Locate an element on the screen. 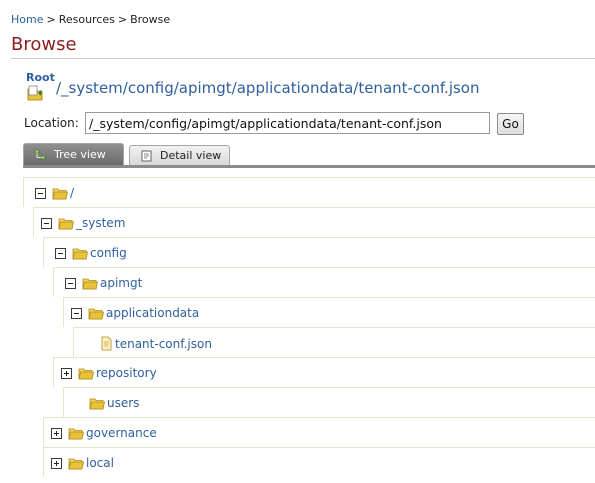  tree-node: _system is located at coordinates (83, 223).